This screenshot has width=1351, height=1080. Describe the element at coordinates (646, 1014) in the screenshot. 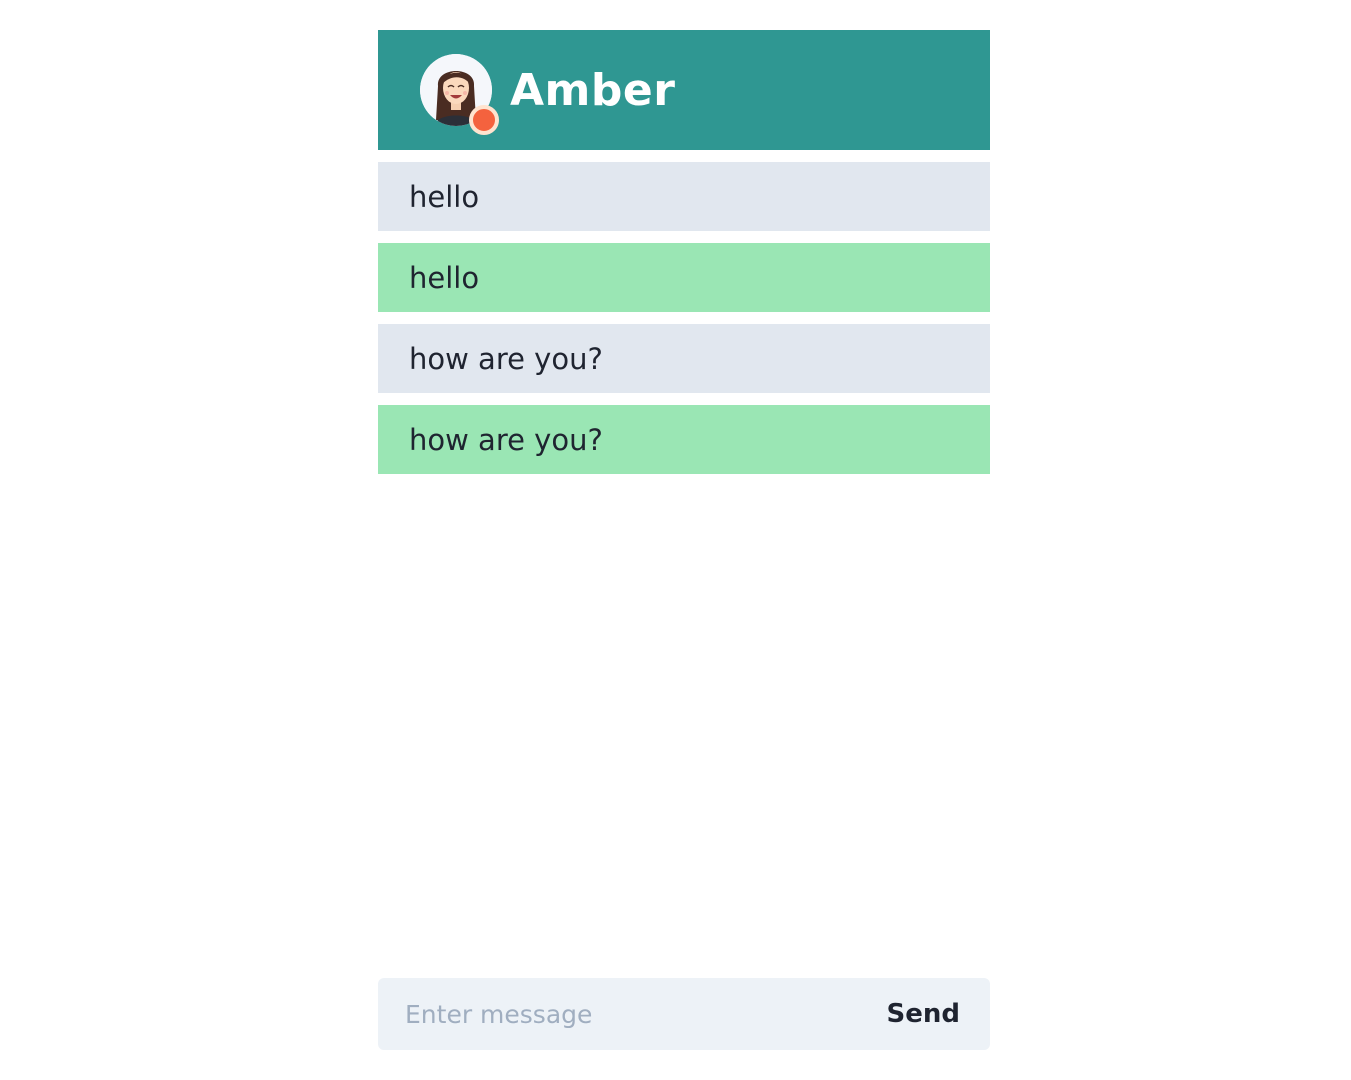

I see `message-input` at that location.